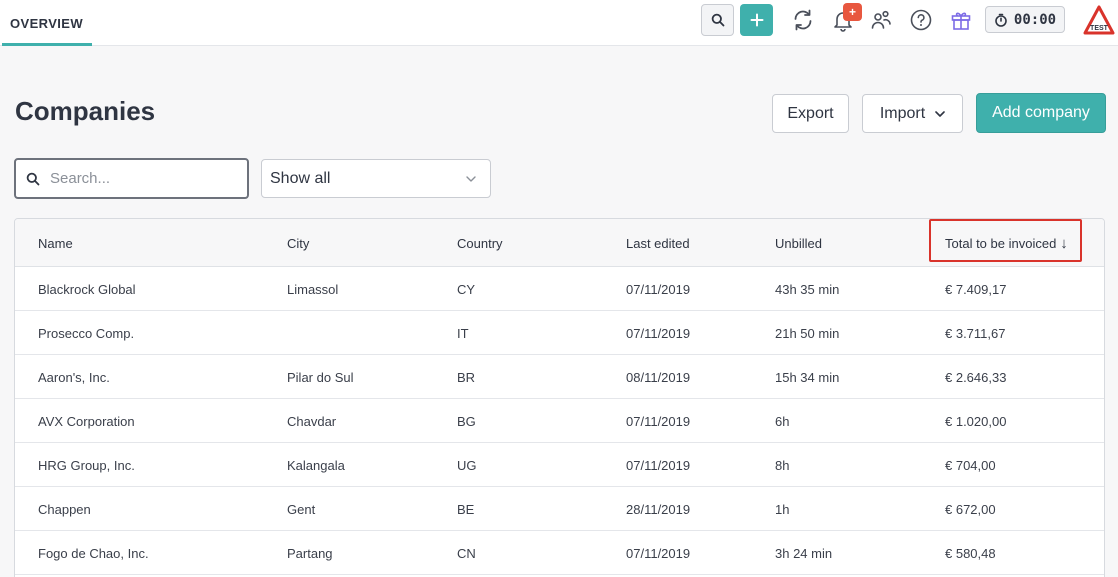 The image size is (1118, 577). I want to click on team-button, so click(881, 20).